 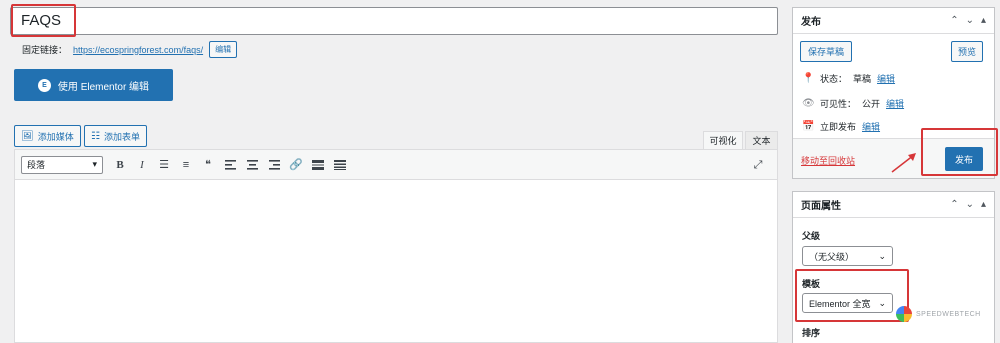 I want to click on tab-visual: 可视化, so click(x=723, y=140).